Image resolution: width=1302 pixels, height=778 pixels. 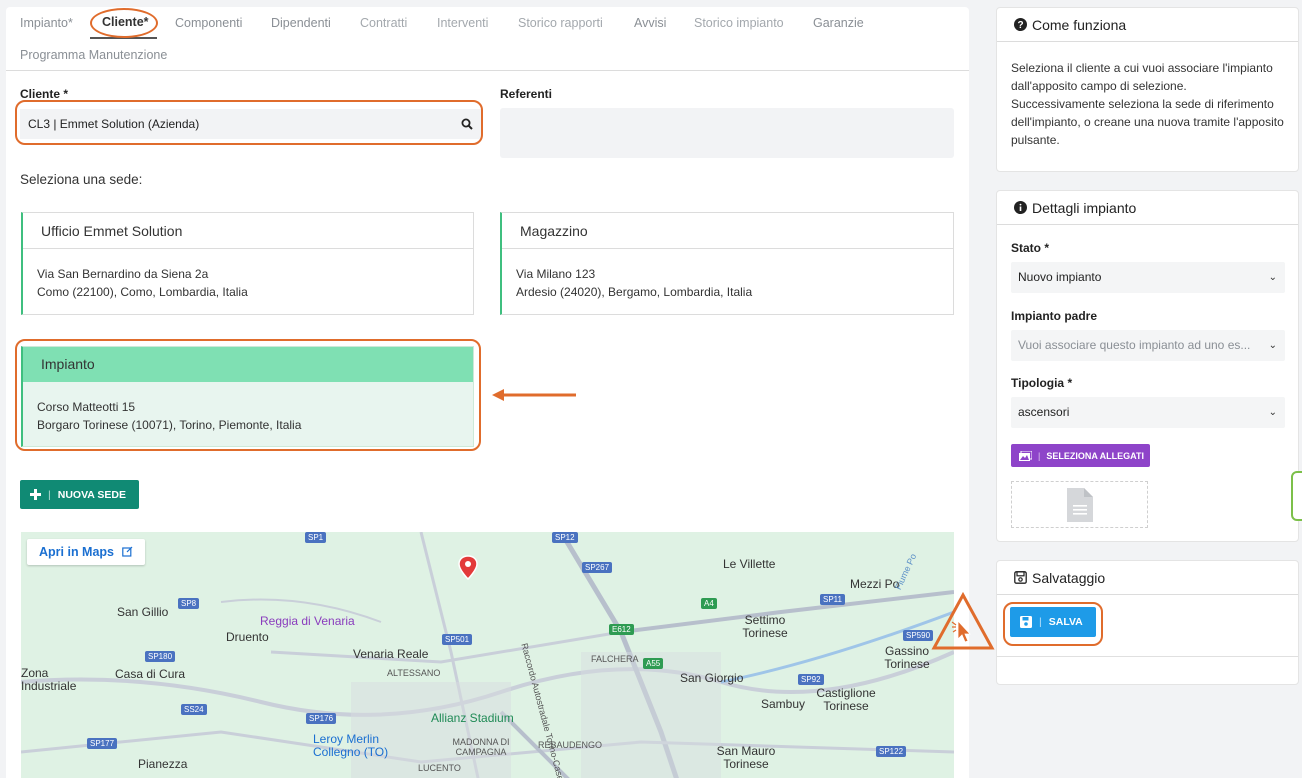 I want to click on file-icon, so click(x=1079, y=504).